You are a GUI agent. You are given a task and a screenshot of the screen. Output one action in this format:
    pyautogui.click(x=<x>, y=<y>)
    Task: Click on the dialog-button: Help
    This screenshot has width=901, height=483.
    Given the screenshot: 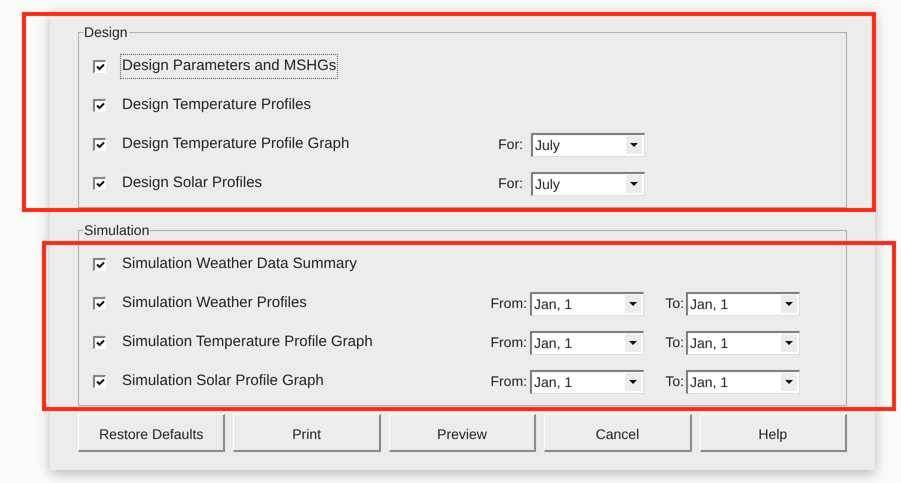 What is the action you would take?
    pyautogui.click(x=774, y=433)
    